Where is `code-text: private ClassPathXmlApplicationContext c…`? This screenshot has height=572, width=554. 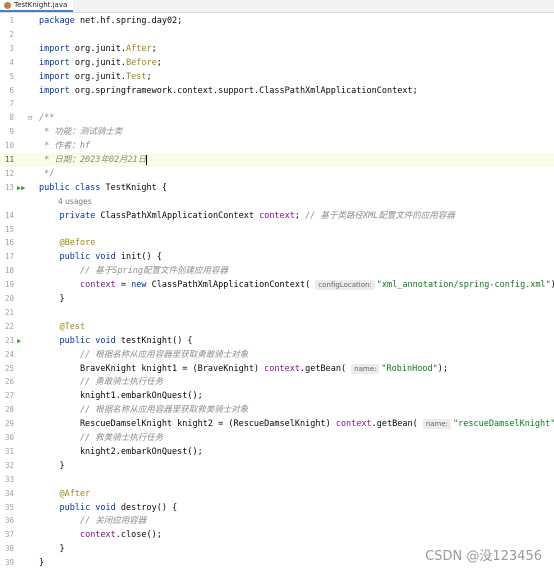
code-text: private ClassPathXmlApplicationContext c… is located at coordinates (257, 215).